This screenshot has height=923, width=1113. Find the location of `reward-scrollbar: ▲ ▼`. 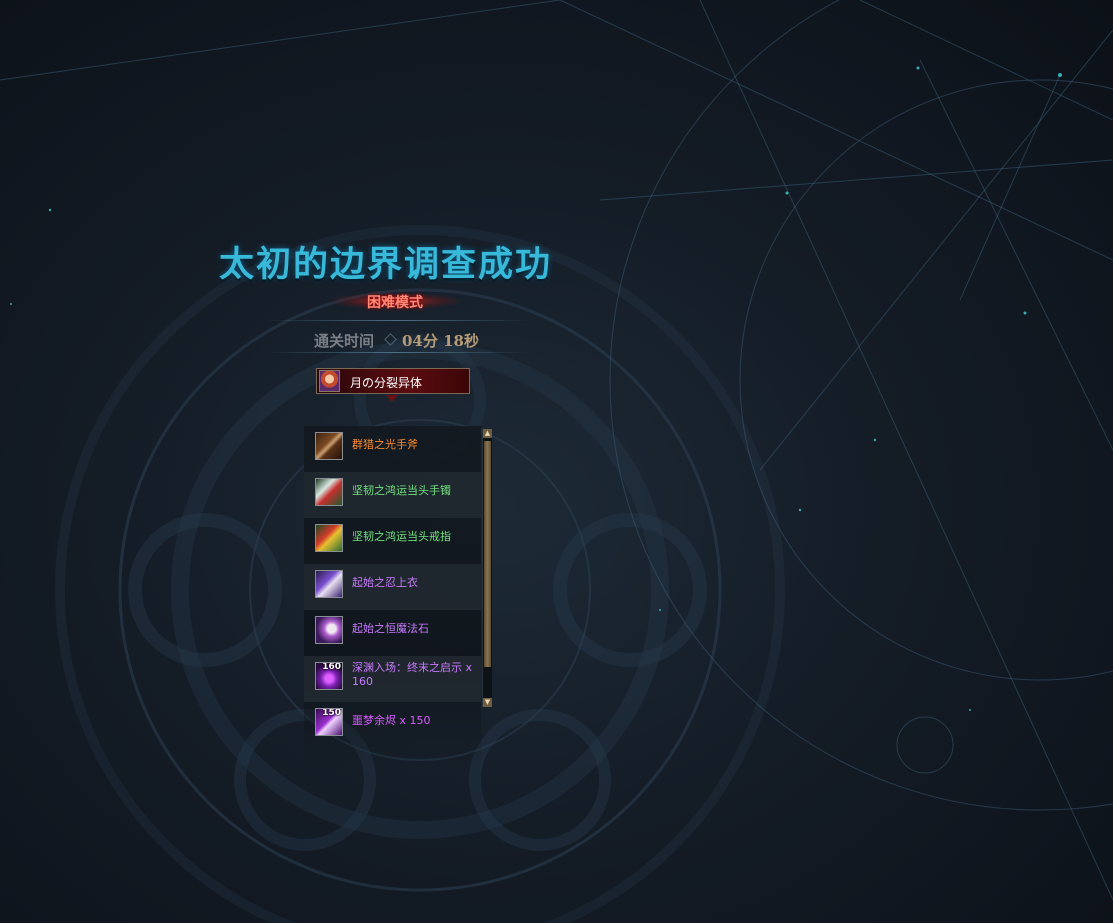

reward-scrollbar: ▲ ▼ is located at coordinates (487, 568).